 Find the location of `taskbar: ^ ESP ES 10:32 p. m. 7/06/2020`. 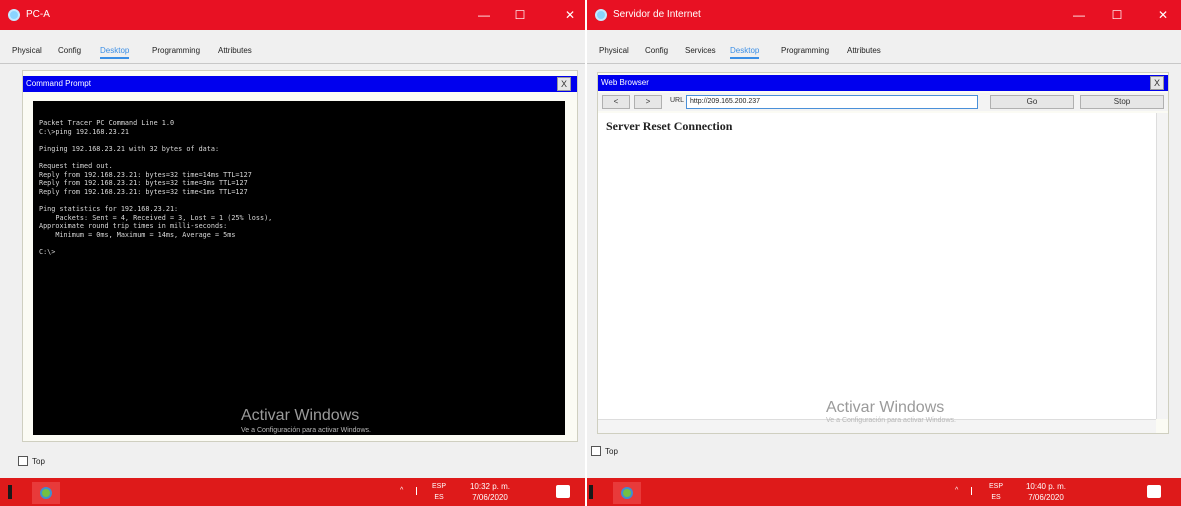

taskbar: ^ ESP ES 10:32 p. m. 7/06/2020 is located at coordinates (292, 492).